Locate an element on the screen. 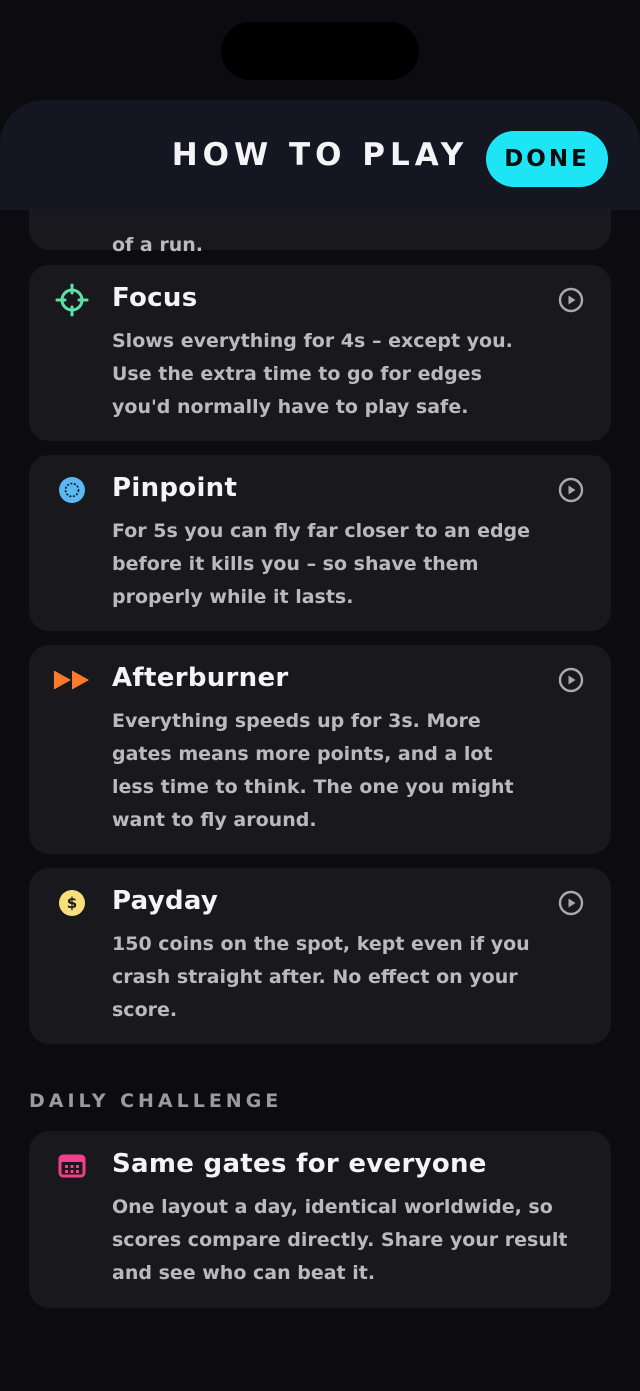  dynamic-island is located at coordinates (320, 51).